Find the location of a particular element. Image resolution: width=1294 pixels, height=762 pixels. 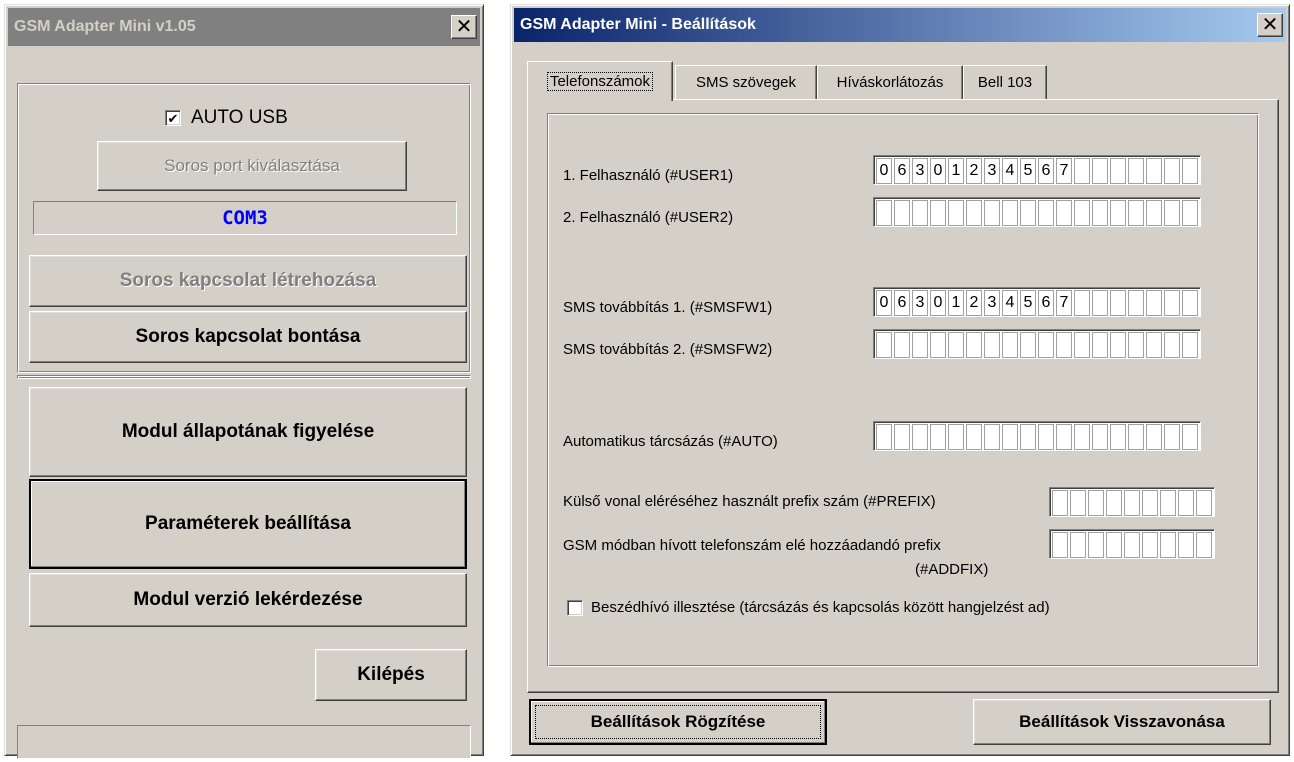

tab-sms-szovegek: SMS szövegek is located at coordinates (746, 82).